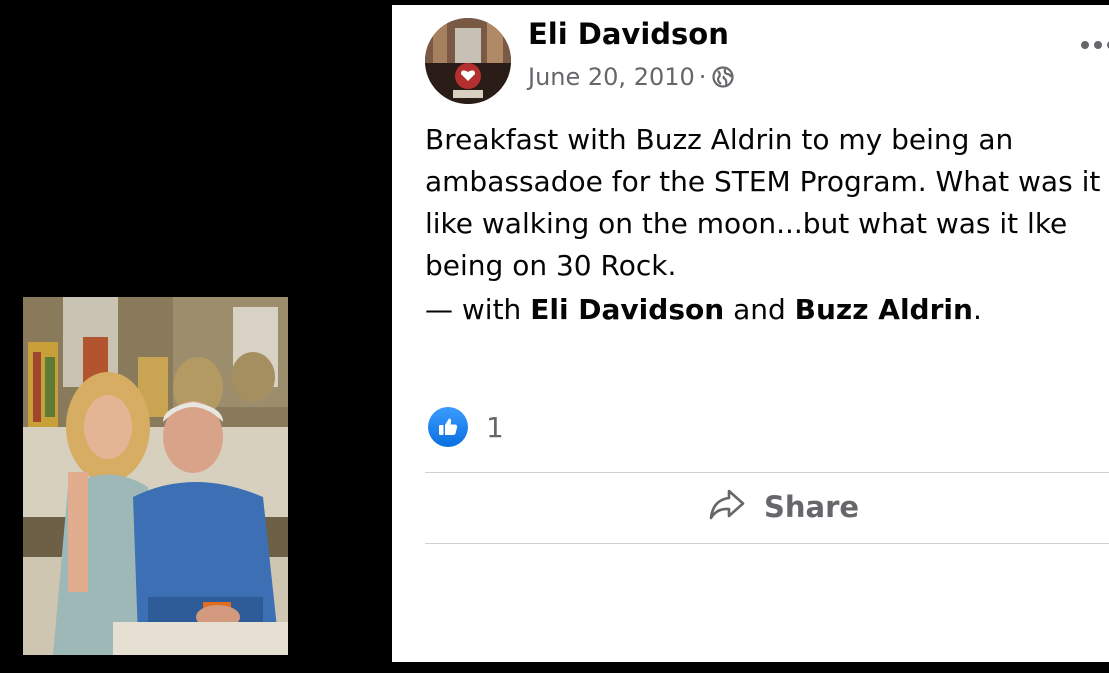  I want to click on share-label: Share, so click(812, 507).